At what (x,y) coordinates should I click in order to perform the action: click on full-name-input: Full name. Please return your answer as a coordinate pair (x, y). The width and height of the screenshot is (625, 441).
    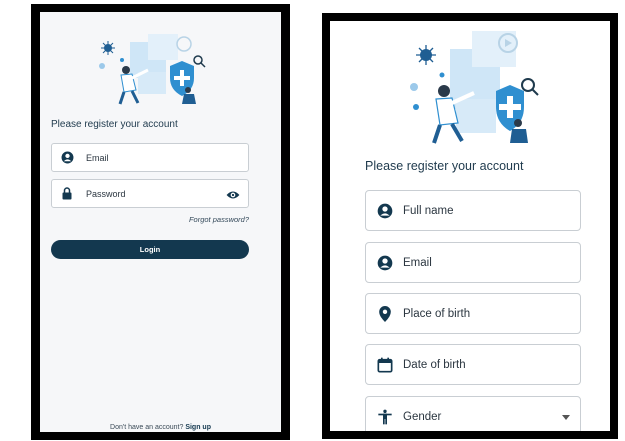
    Looking at the image, I should click on (473, 210).